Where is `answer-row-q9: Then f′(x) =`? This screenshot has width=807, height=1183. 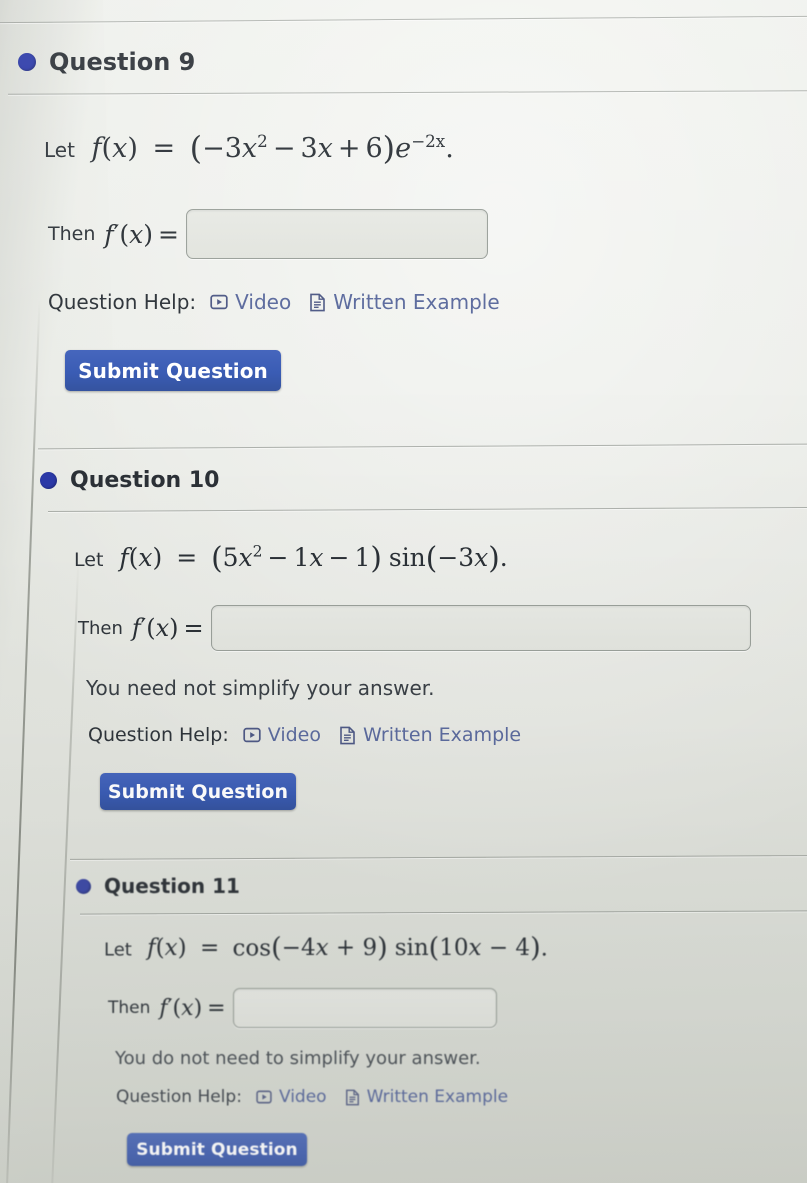 answer-row-q9: Then f′(x) = is located at coordinates (268, 234).